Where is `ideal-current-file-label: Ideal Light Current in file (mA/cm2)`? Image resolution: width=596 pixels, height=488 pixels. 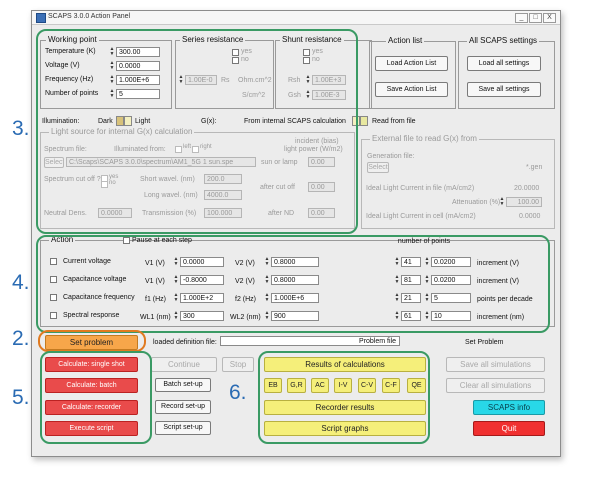
ideal-current-file-label: Ideal Light Current in file (mA/cm2) is located at coordinates (420, 188).